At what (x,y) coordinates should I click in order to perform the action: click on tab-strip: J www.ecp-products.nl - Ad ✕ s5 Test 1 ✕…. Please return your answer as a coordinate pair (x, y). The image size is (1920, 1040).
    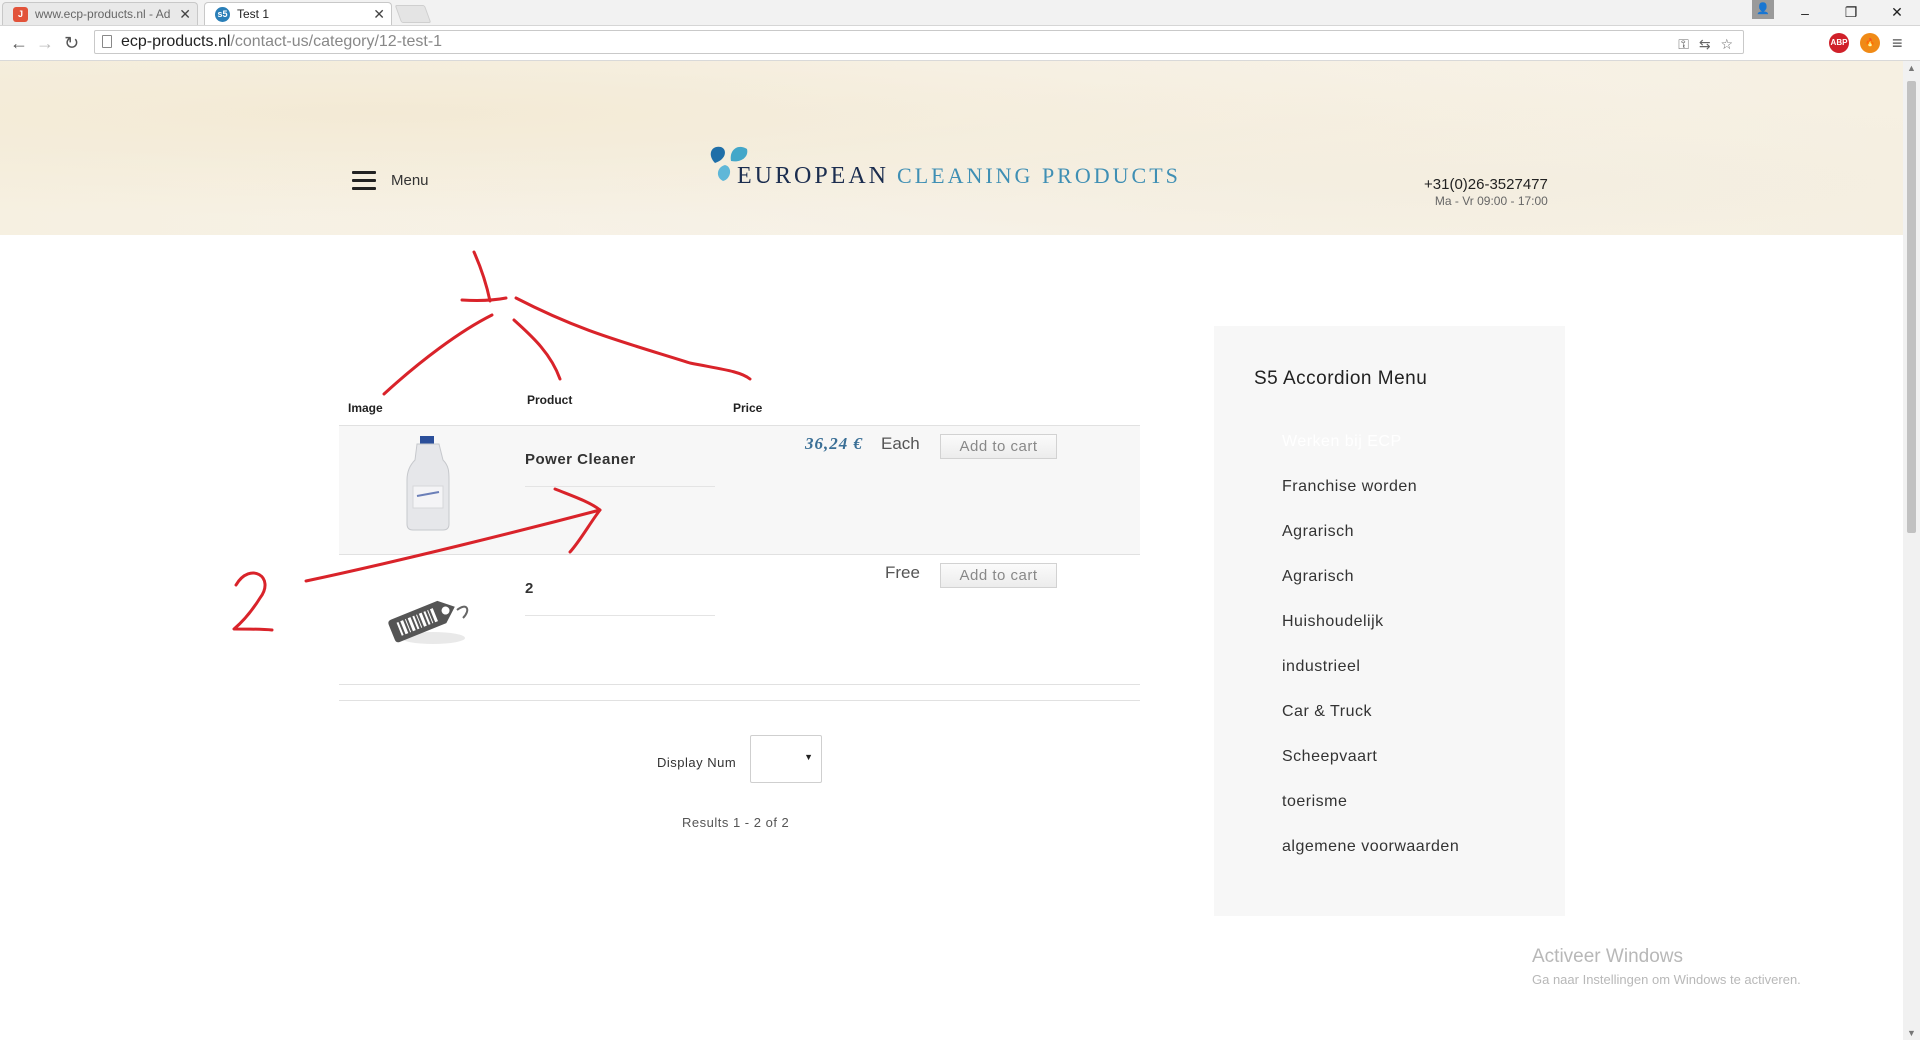
    Looking at the image, I should click on (960, 13).